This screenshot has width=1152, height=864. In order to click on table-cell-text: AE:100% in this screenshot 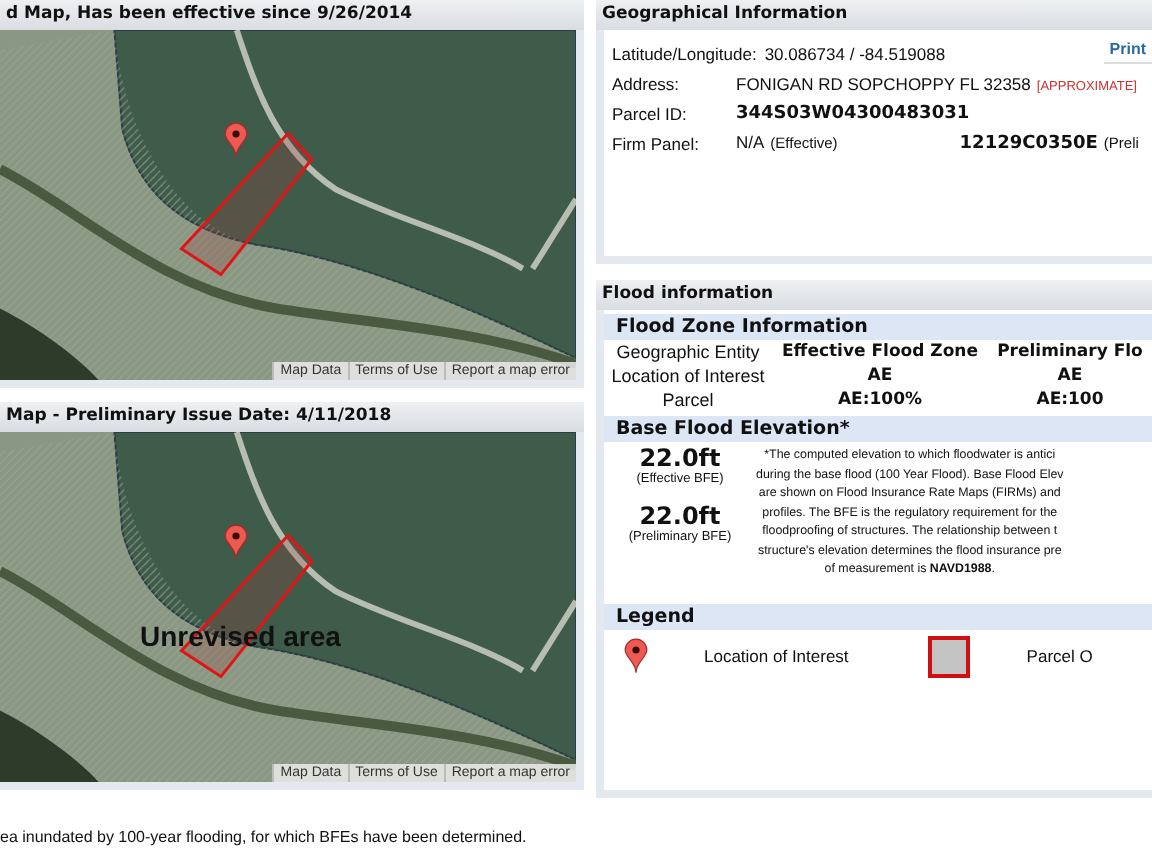, I will do `click(880, 400)`.